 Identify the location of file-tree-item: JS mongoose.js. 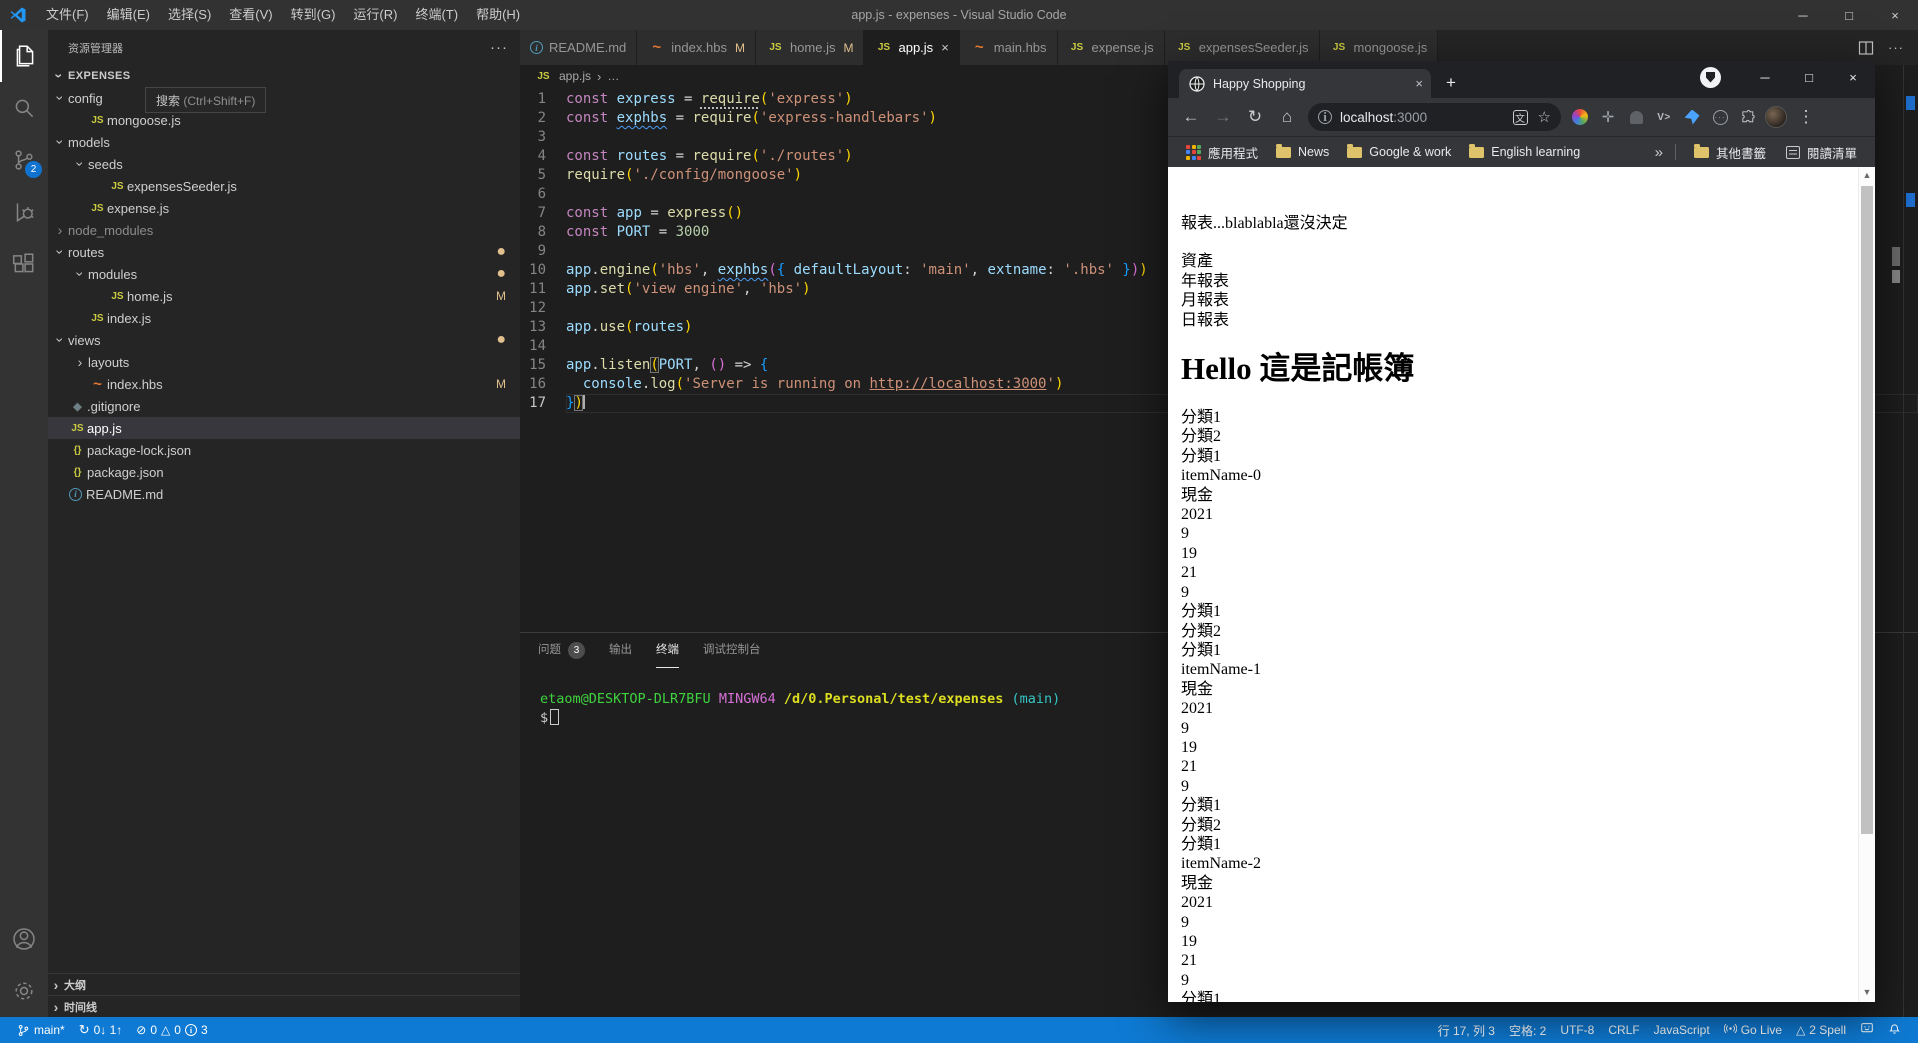
(284, 120).